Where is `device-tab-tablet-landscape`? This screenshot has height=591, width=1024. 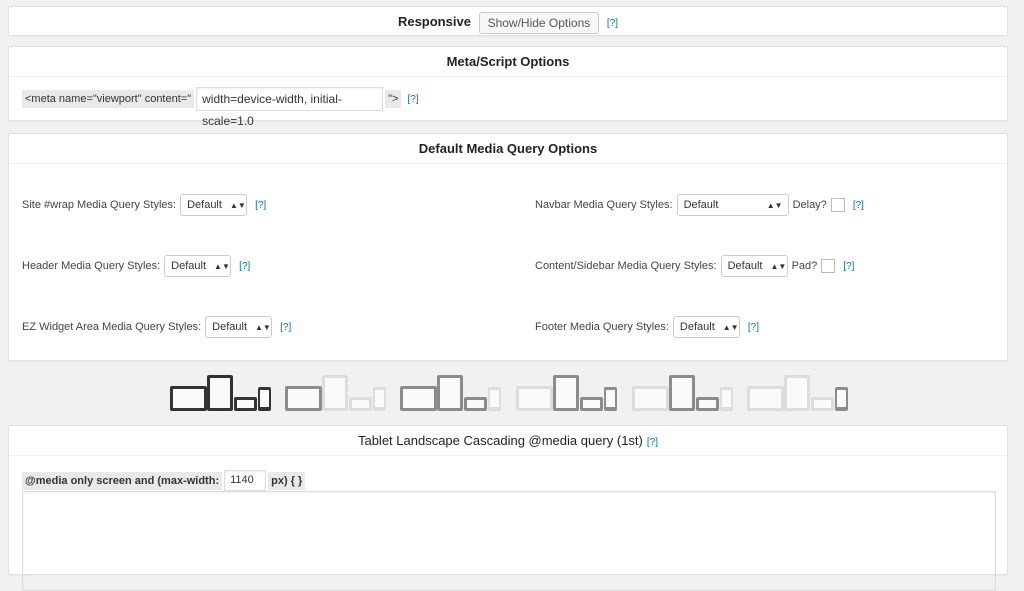
device-tab-tablet-landscape is located at coordinates (222, 393).